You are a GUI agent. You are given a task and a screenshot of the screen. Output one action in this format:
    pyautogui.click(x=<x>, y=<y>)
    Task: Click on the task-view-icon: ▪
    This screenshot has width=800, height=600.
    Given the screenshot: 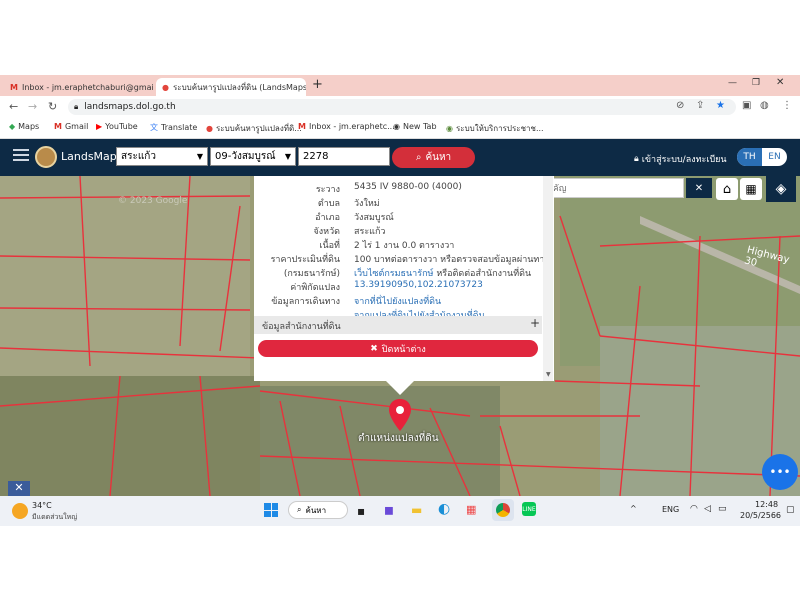 What is the action you would take?
    pyautogui.click(x=361, y=511)
    